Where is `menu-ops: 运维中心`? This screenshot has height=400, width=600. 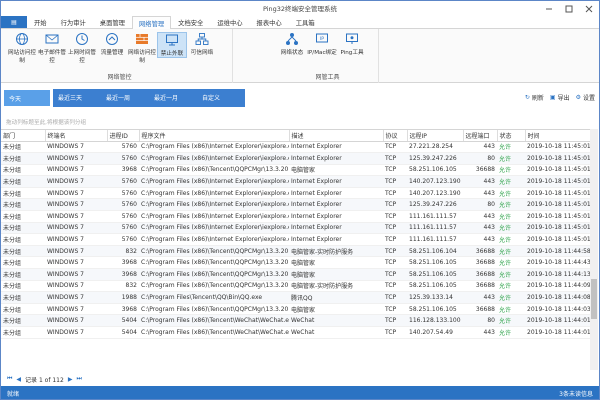
menu-ops: 运维中心 is located at coordinates (229, 22).